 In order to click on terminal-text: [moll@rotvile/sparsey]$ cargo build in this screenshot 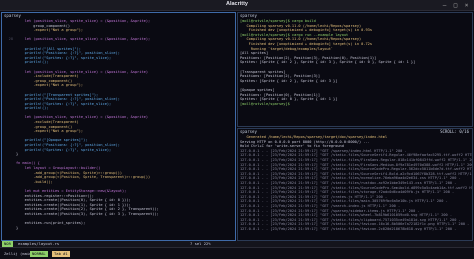, I will do `click(278, 21)`.